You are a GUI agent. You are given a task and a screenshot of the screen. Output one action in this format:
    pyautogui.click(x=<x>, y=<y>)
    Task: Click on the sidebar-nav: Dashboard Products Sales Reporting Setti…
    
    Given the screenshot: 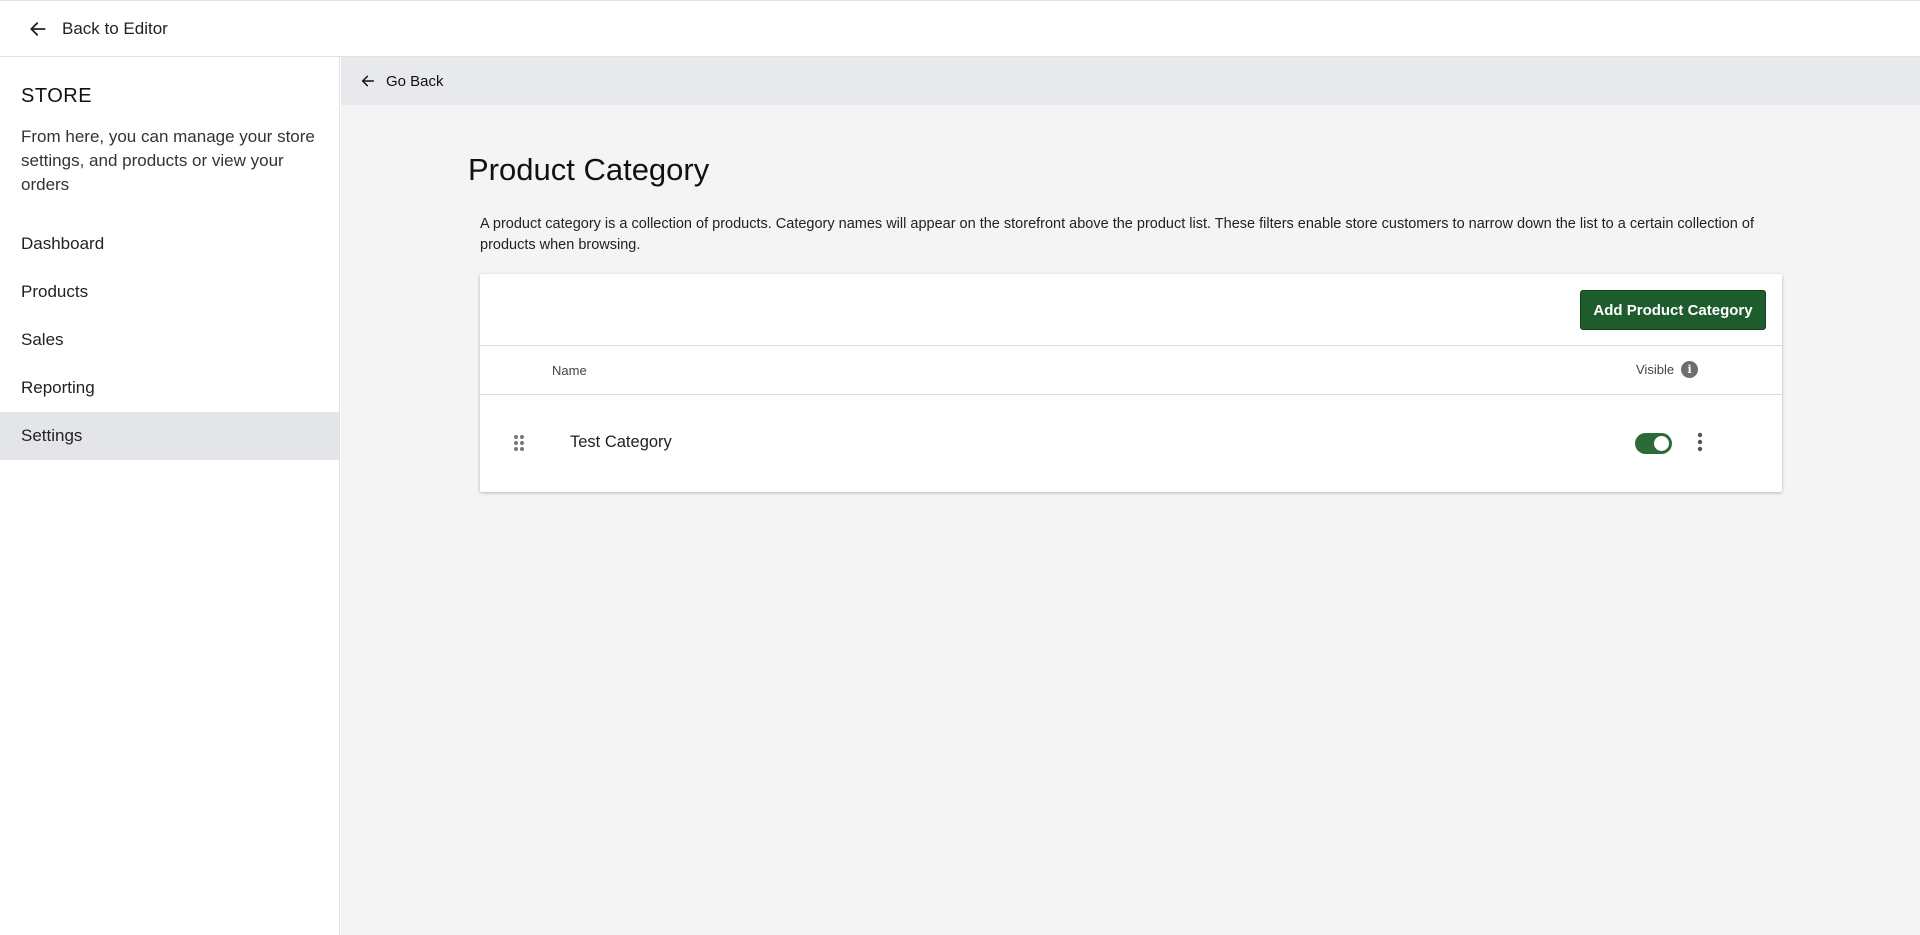 What is the action you would take?
    pyautogui.click(x=169, y=340)
    